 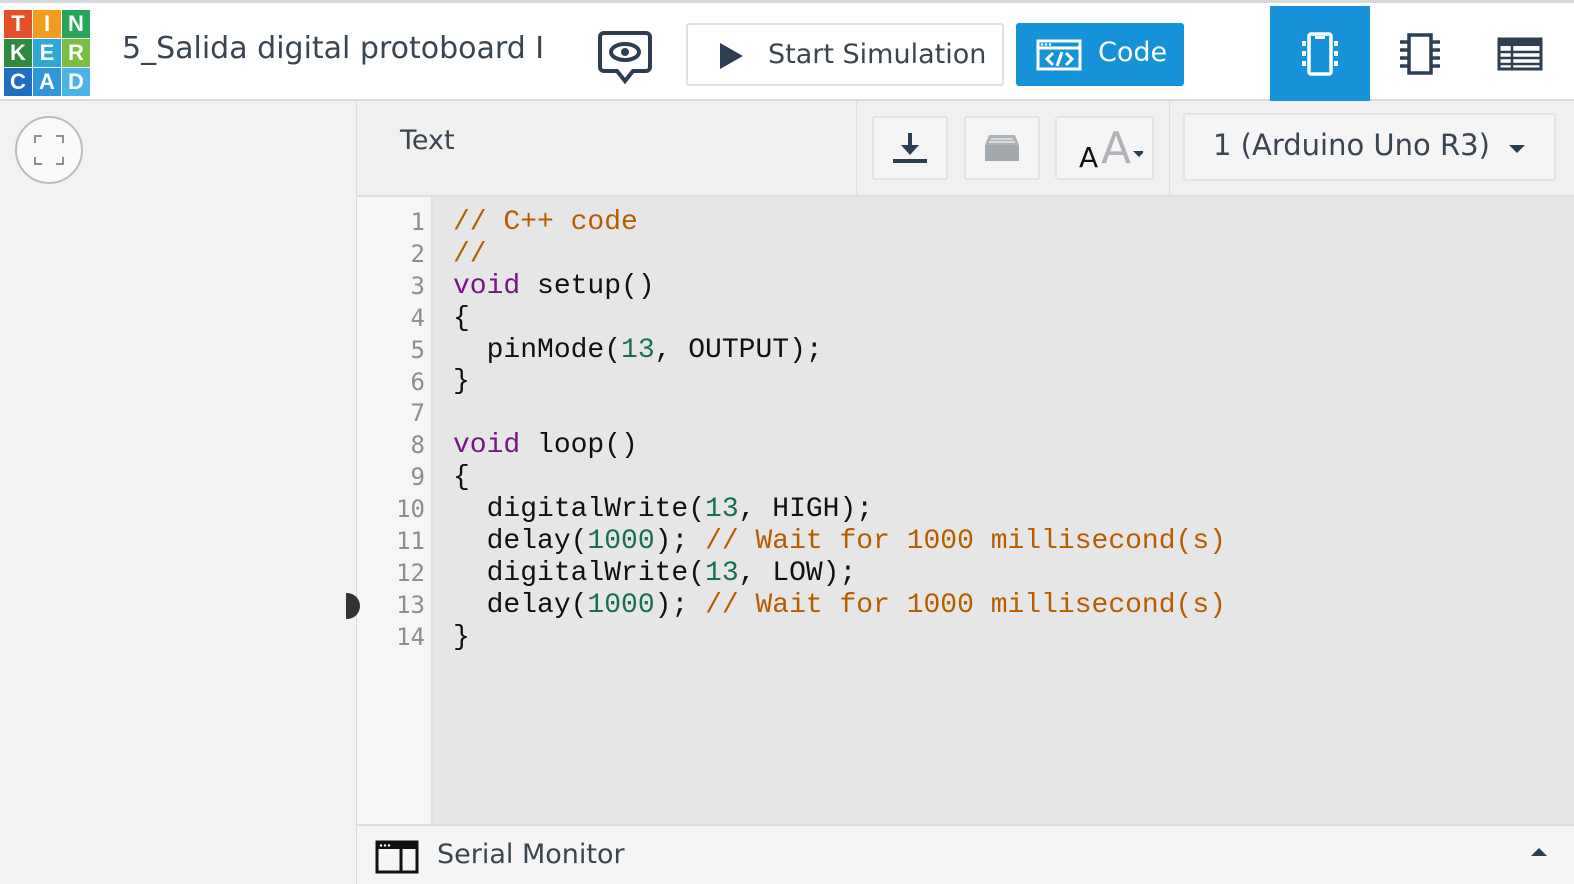 I want to click on schematic-view-button, so click(x=1420, y=54).